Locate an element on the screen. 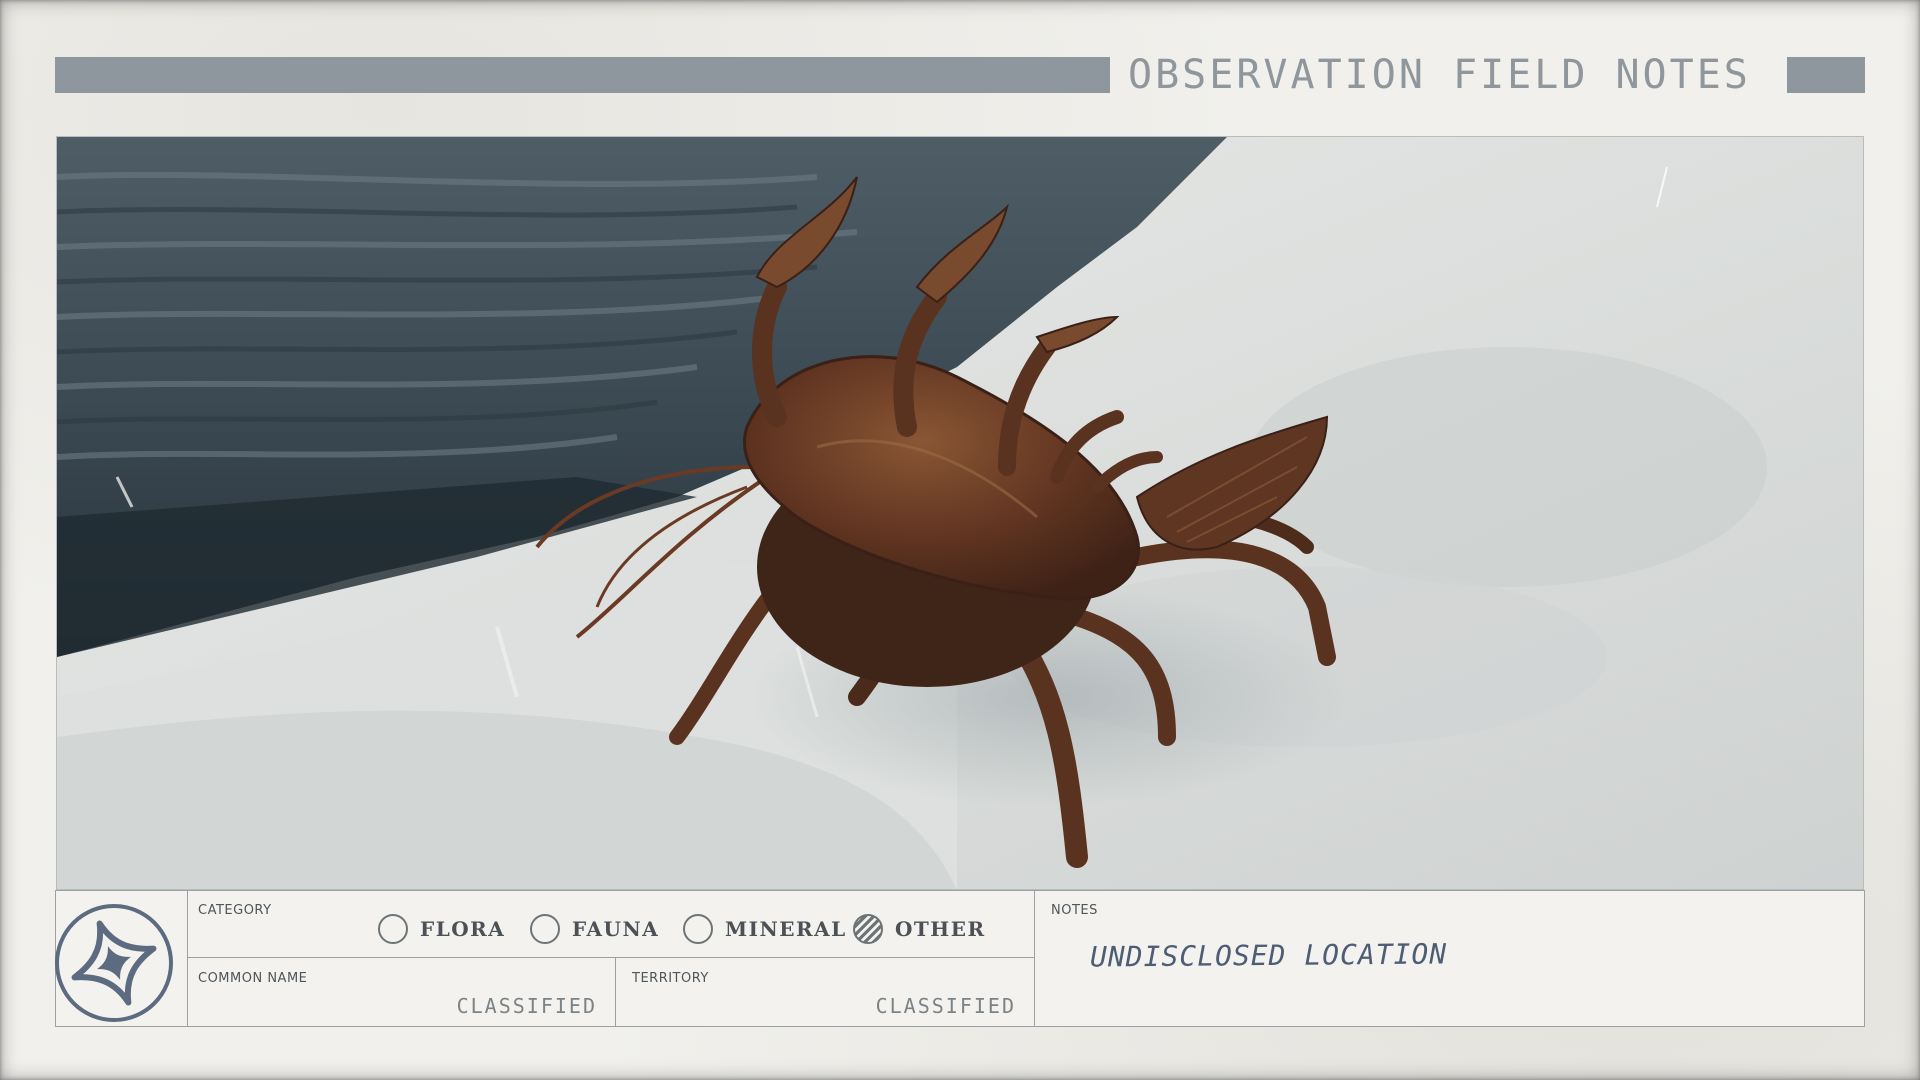 The height and width of the screenshot is (1080, 1920). category-option-flora: FLORA is located at coordinates (441, 929).